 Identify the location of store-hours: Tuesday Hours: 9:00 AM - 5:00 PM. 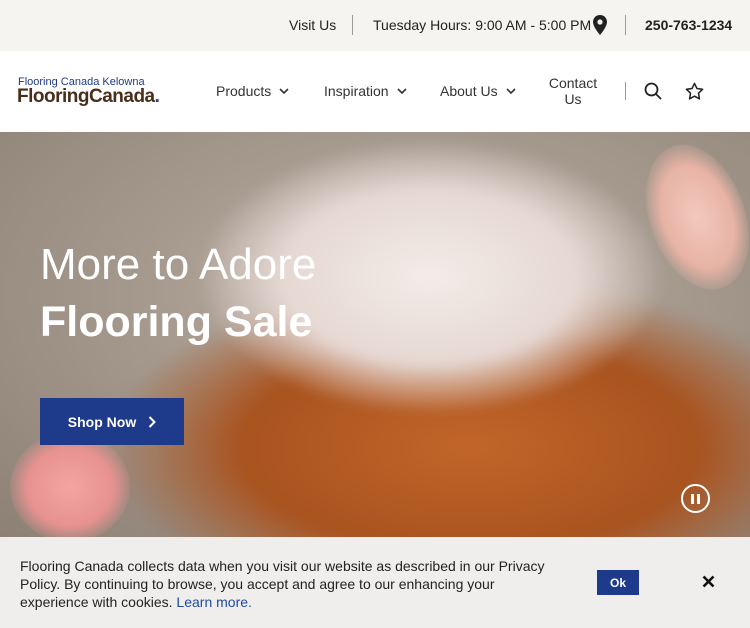
(482, 25).